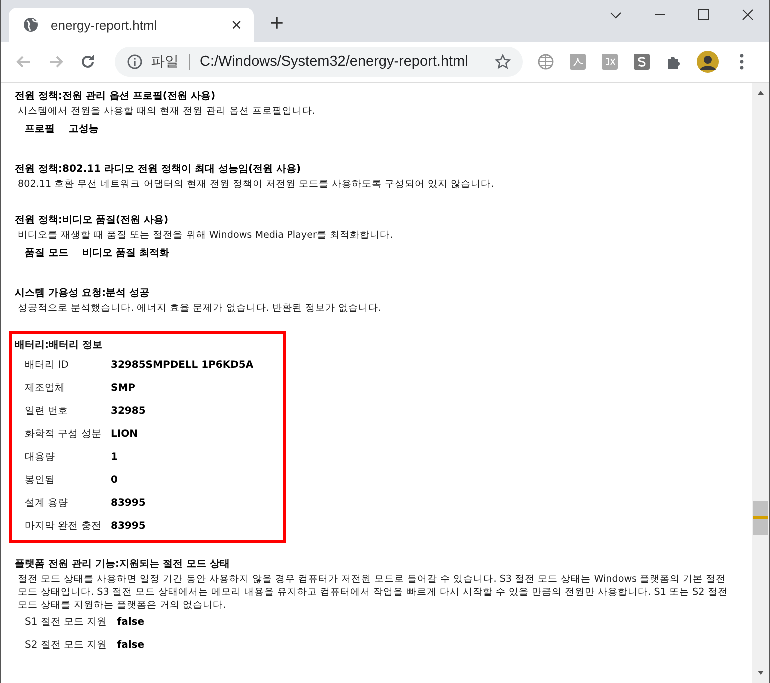 This screenshot has height=683, width=770. I want to click on field-label: 프로필, so click(40, 130).